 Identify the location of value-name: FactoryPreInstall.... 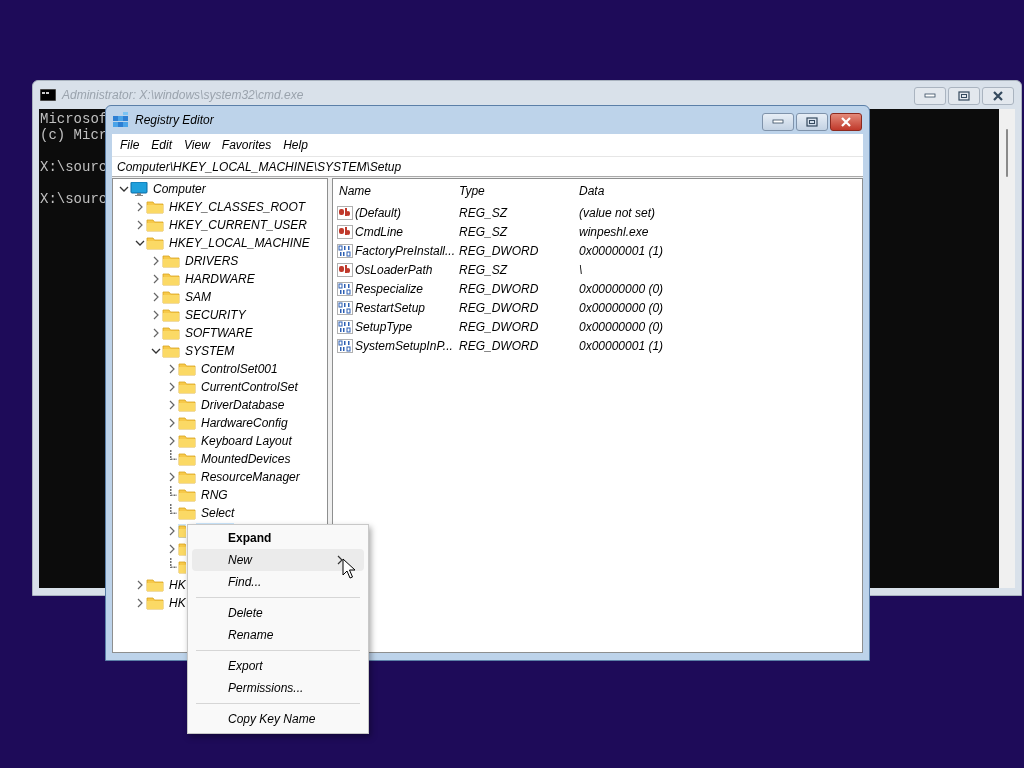
(405, 250).